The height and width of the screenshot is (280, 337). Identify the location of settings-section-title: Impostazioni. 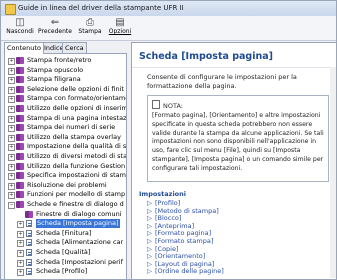
(163, 194).